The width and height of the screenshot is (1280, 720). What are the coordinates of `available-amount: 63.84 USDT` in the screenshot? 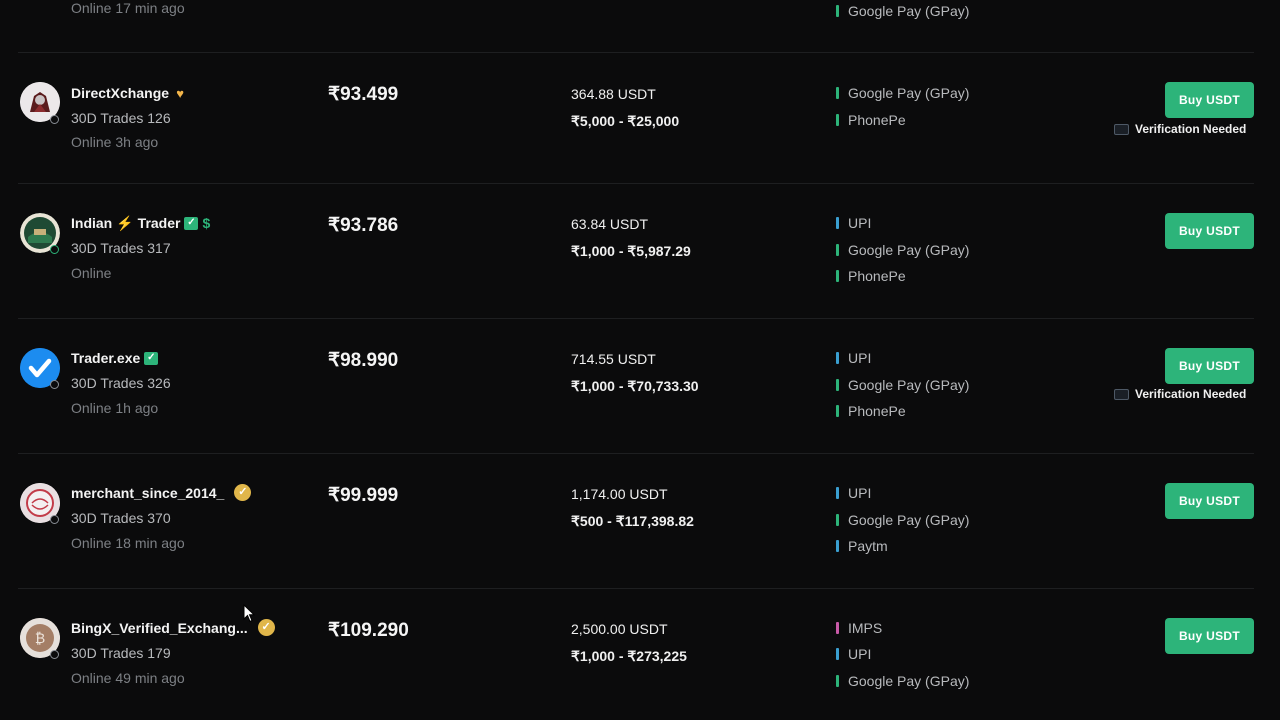 It's located at (610, 224).